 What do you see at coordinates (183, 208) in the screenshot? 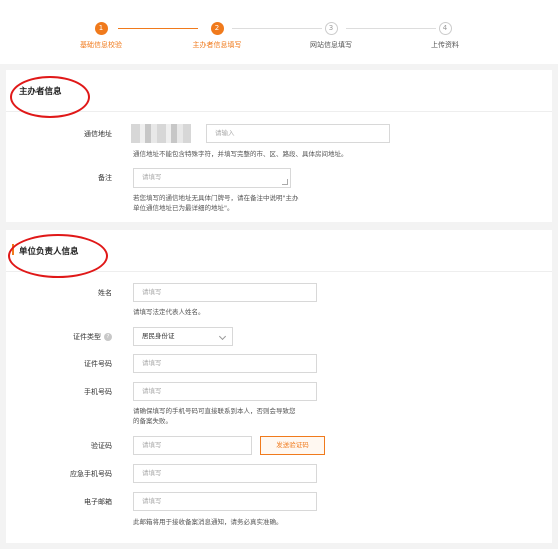
I see `remark-hint-line-2: 单位通信地址已为最详细的地址"。` at bounding box center [183, 208].